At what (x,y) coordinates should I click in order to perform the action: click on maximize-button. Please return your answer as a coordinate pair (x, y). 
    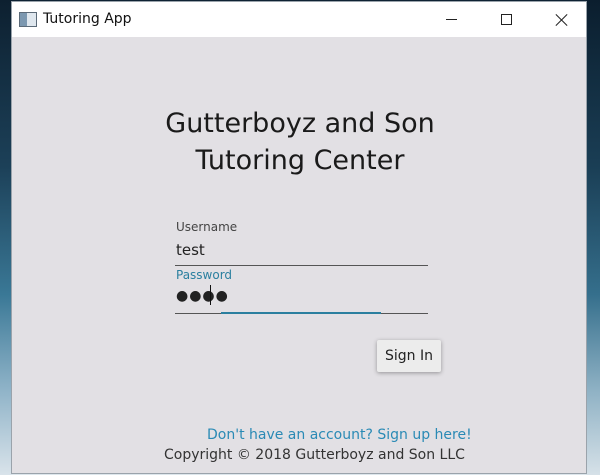
    Looking at the image, I should click on (506, 19).